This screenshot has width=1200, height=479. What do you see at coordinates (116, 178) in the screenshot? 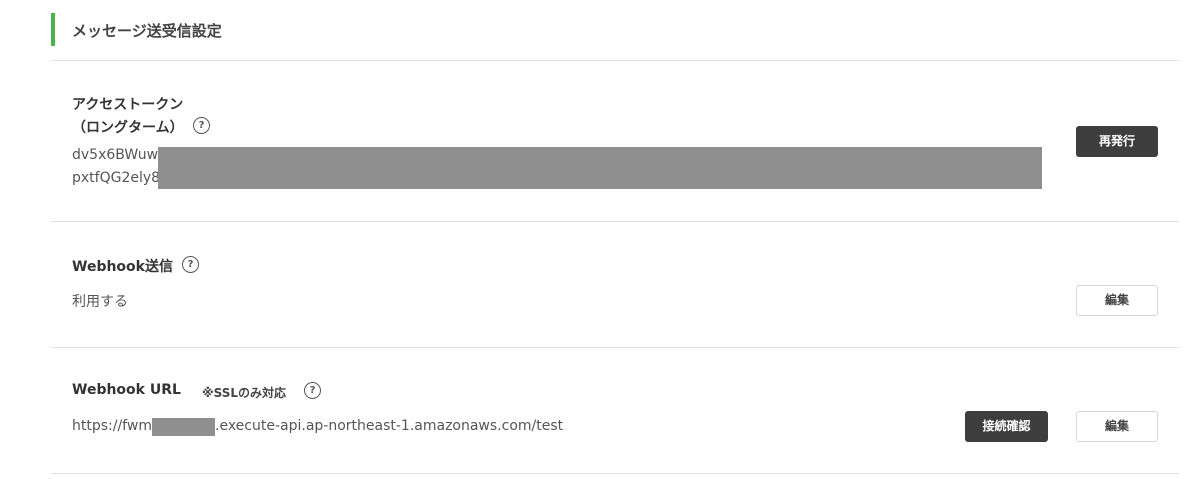
I see `access-token-value-line2: pxtfQG2ely8` at bounding box center [116, 178].